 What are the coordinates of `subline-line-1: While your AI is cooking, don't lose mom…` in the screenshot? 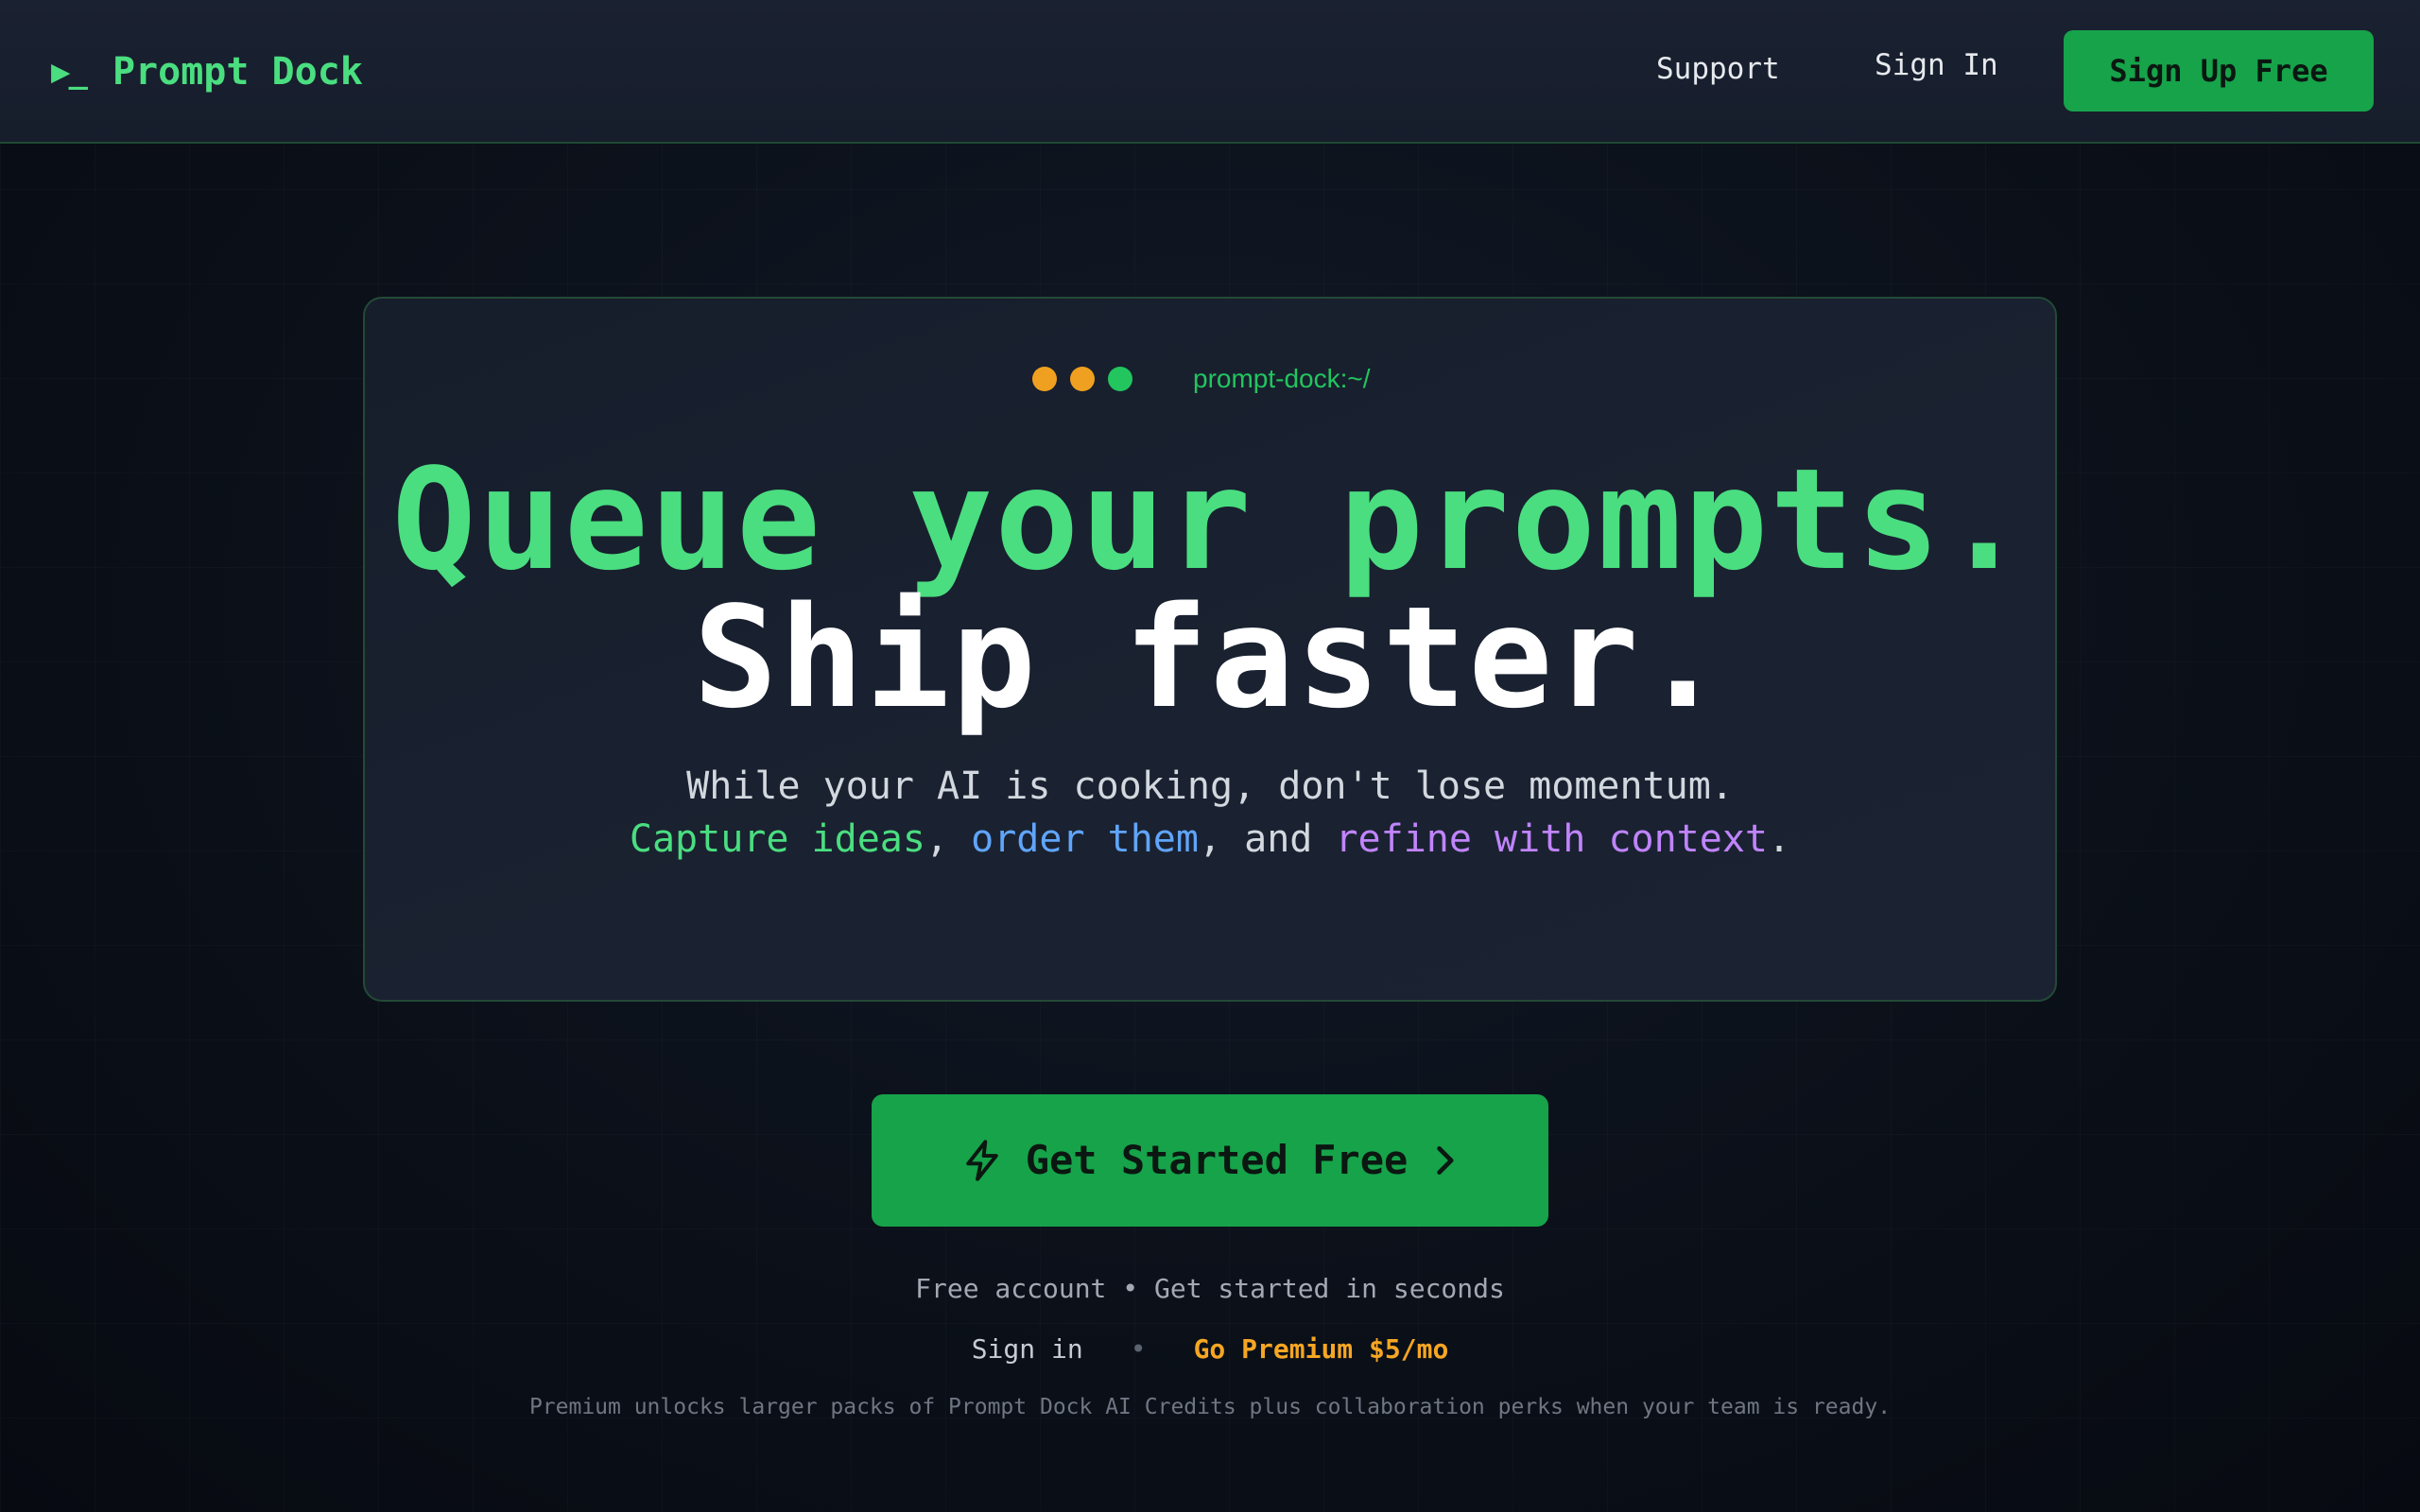 It's located at (1210, 786).